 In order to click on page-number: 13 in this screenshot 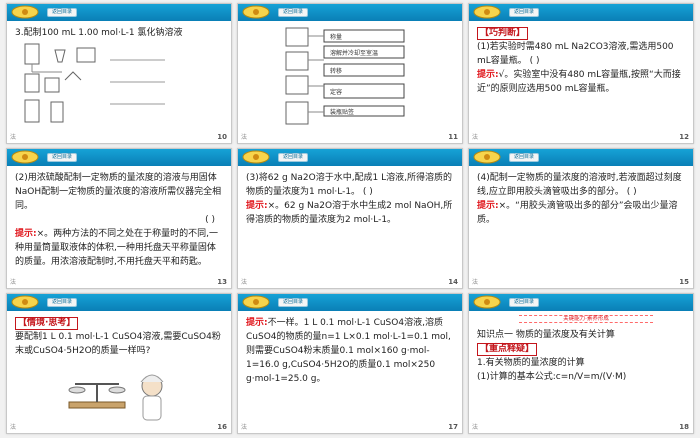, I will do `click(222, 282)`.